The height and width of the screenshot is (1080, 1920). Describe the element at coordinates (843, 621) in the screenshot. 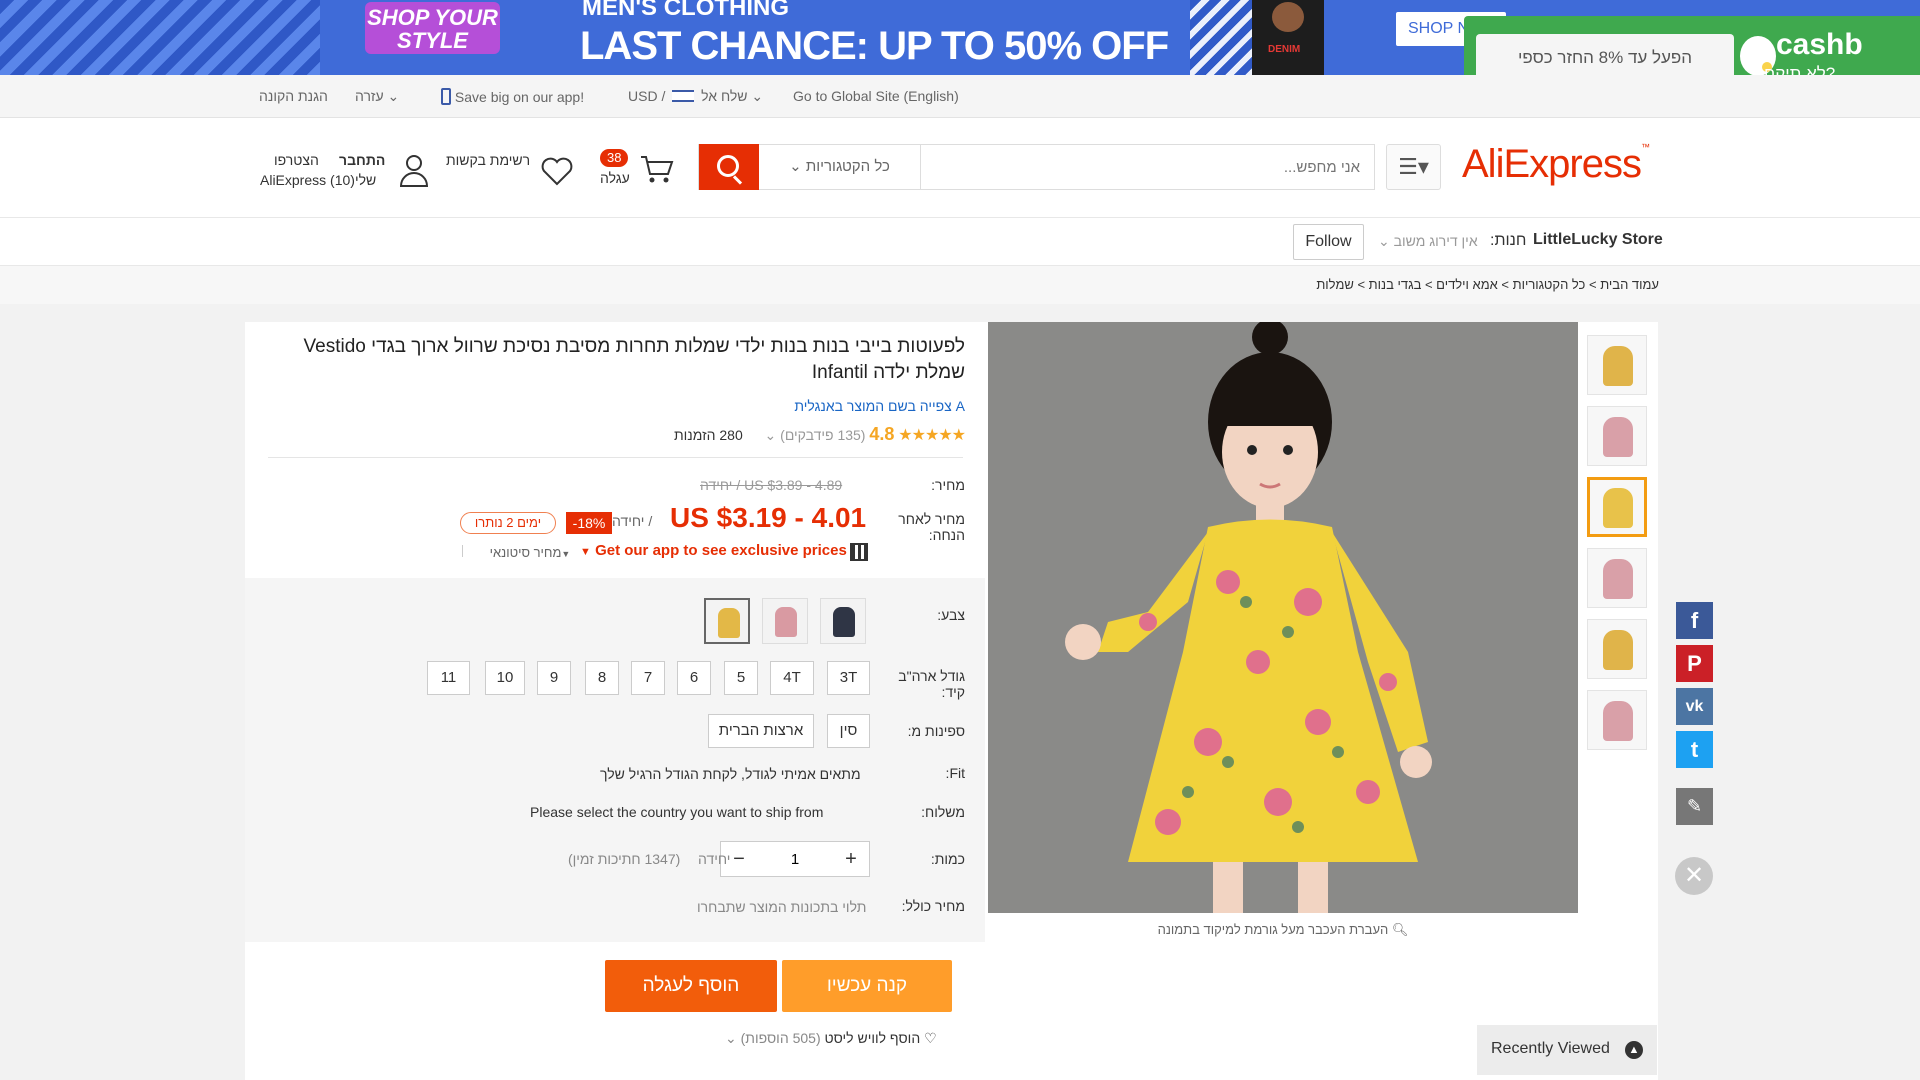

I see `color-swatch-navy` at that location.